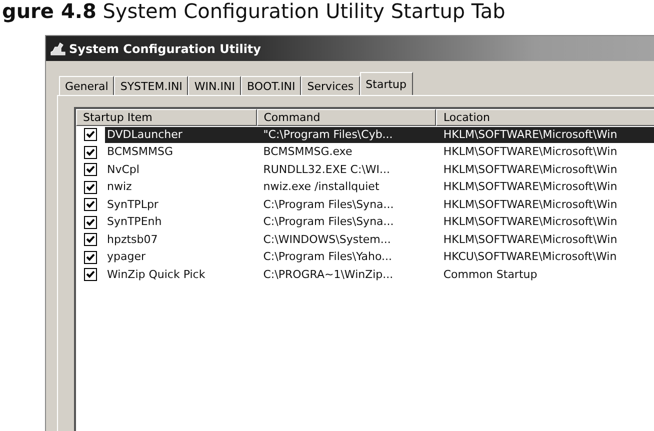 Image resolution: width=654 pixels, height=431 pixels. Describe the element at coordinates (181, 274) in the screenshot. I see `table-cell: WinZip Quick Pick` at that location.